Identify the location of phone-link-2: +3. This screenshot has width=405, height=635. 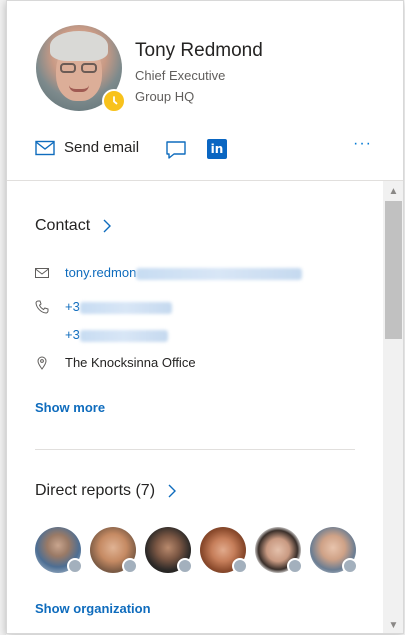
(116, 334).